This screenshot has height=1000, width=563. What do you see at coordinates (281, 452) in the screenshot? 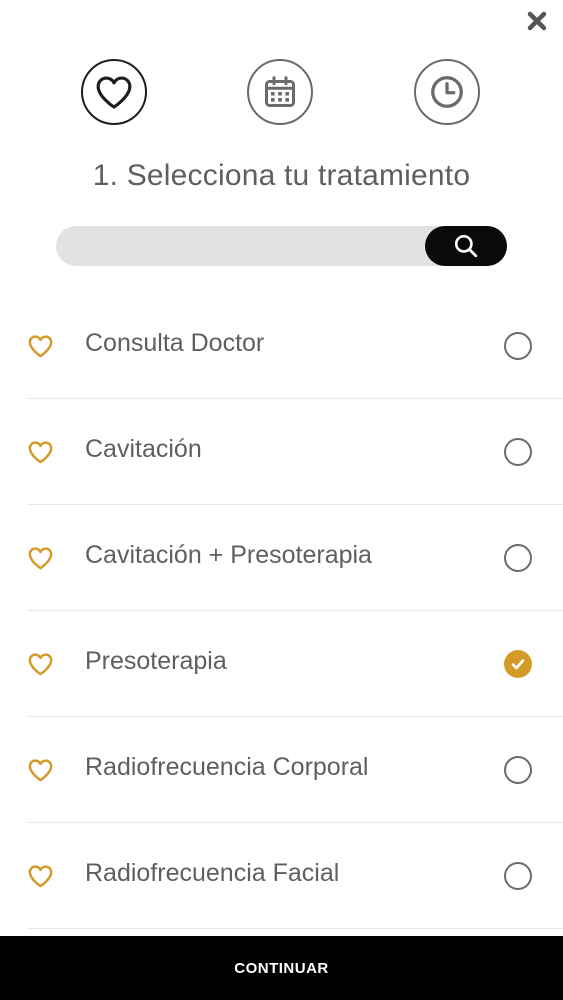
I see `treatment-item-cavitacion: Cavitación` at bounding box center [281, 452].